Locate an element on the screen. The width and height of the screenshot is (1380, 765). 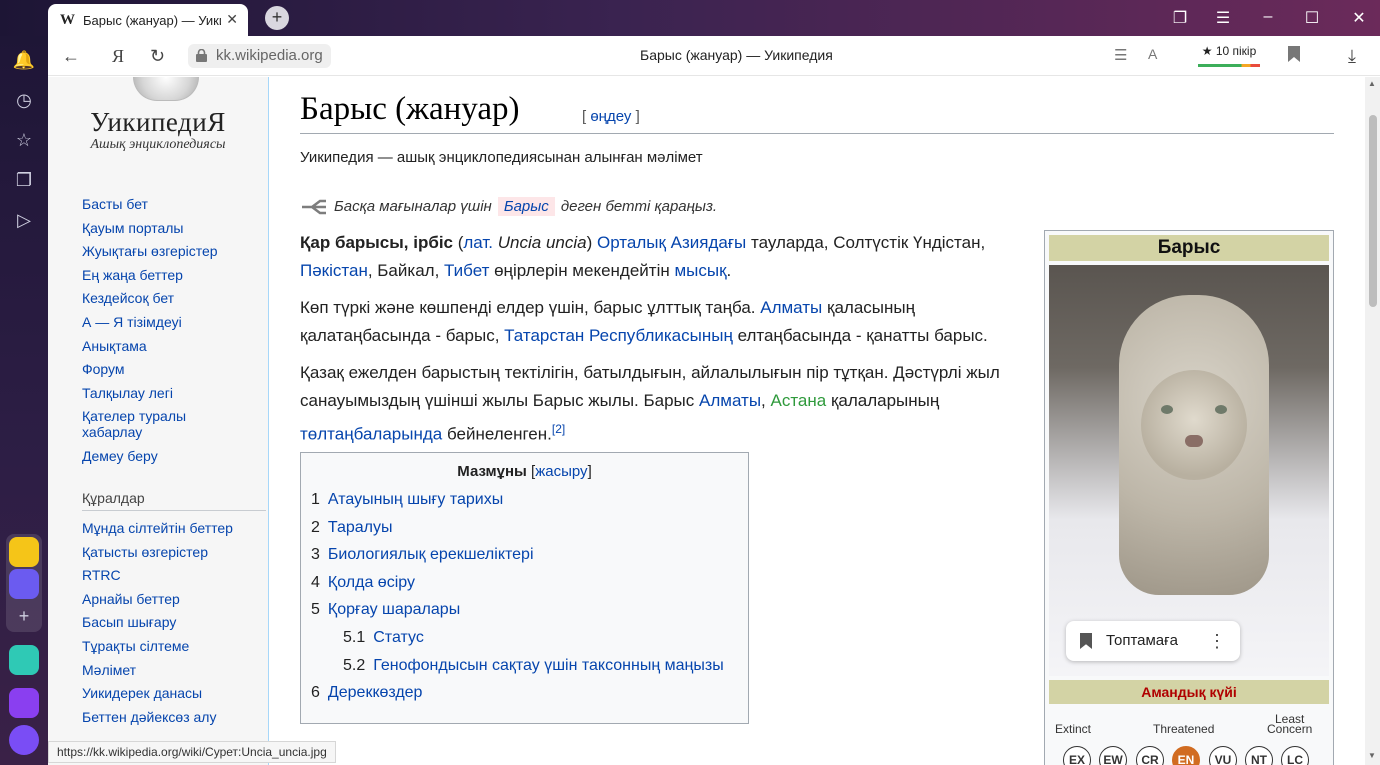
latin-link: лат. is located at coordinates (478, 242).